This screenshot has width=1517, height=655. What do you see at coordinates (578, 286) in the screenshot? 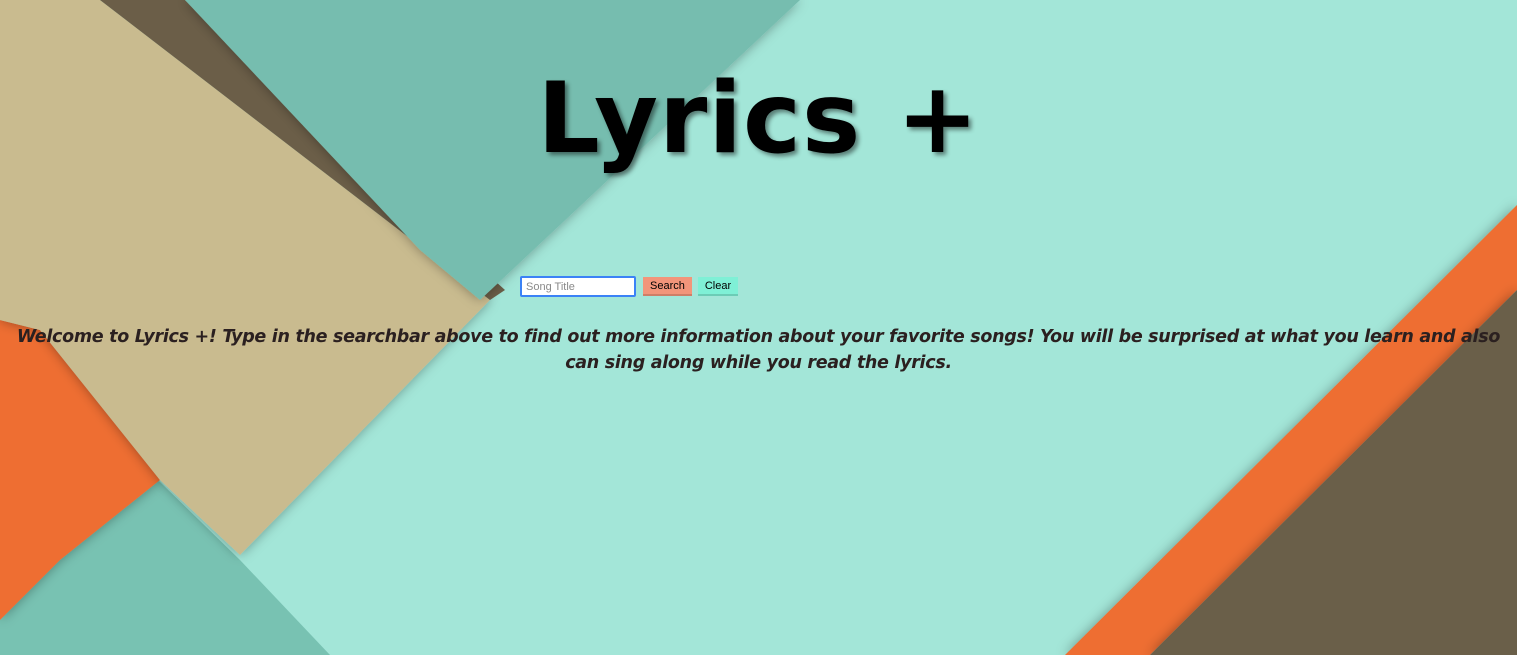
I see `song-title-input` at bounding box center [578, 286].